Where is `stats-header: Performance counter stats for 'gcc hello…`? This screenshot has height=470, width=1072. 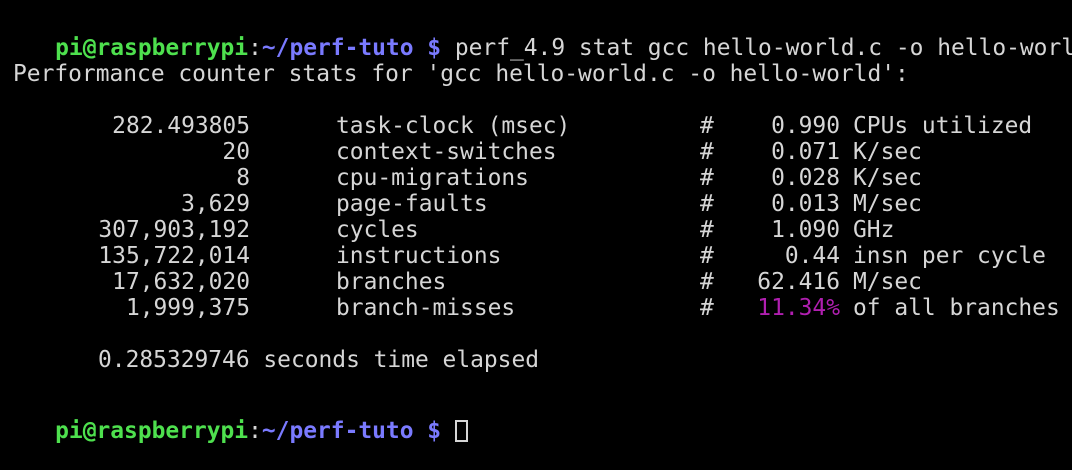
stats-header: Performance counter stats for 'gcc hello… is located at coordinates (461, 74).